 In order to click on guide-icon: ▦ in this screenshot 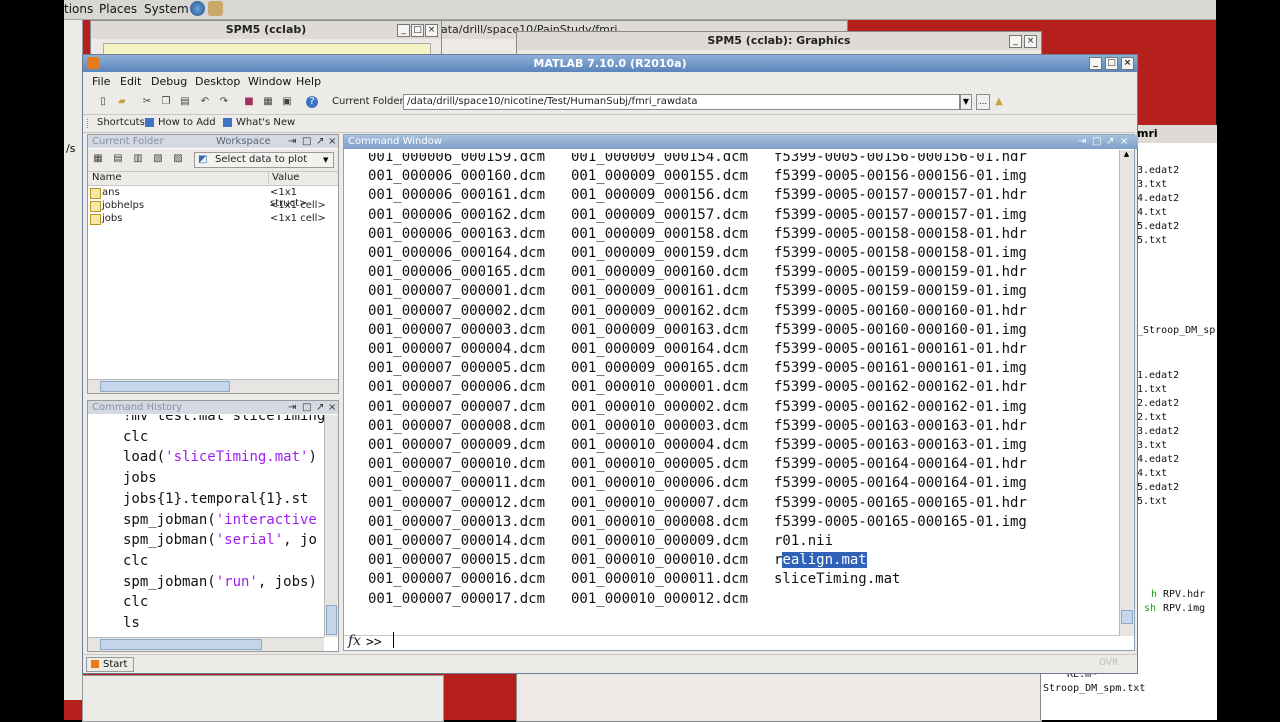, I will do `click(268, 102)`.